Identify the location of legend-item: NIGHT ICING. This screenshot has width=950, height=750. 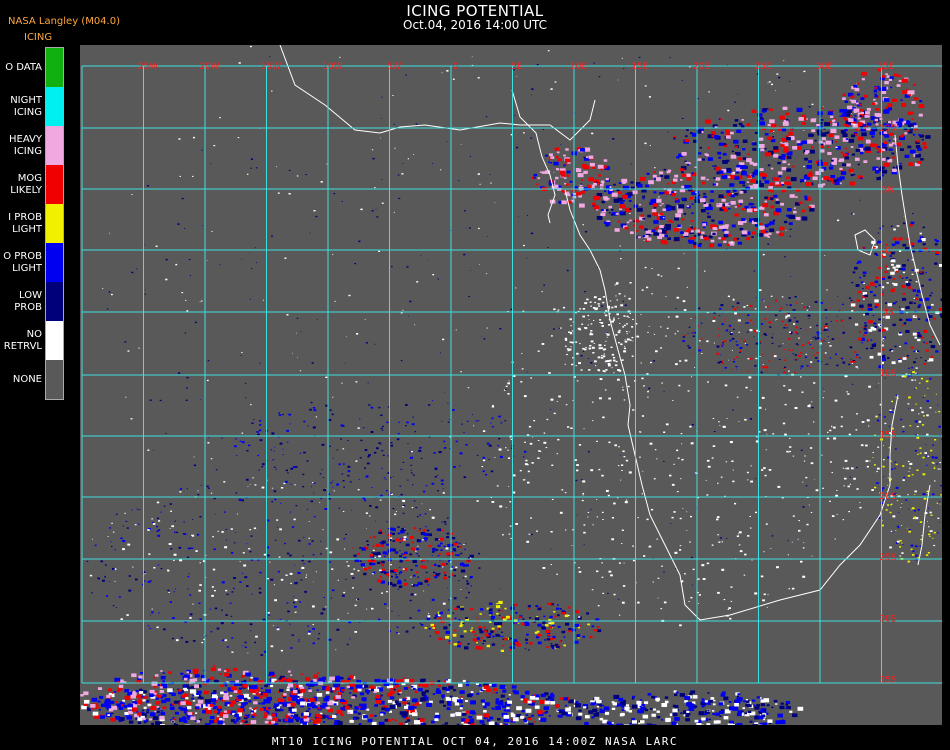
(33, 106).